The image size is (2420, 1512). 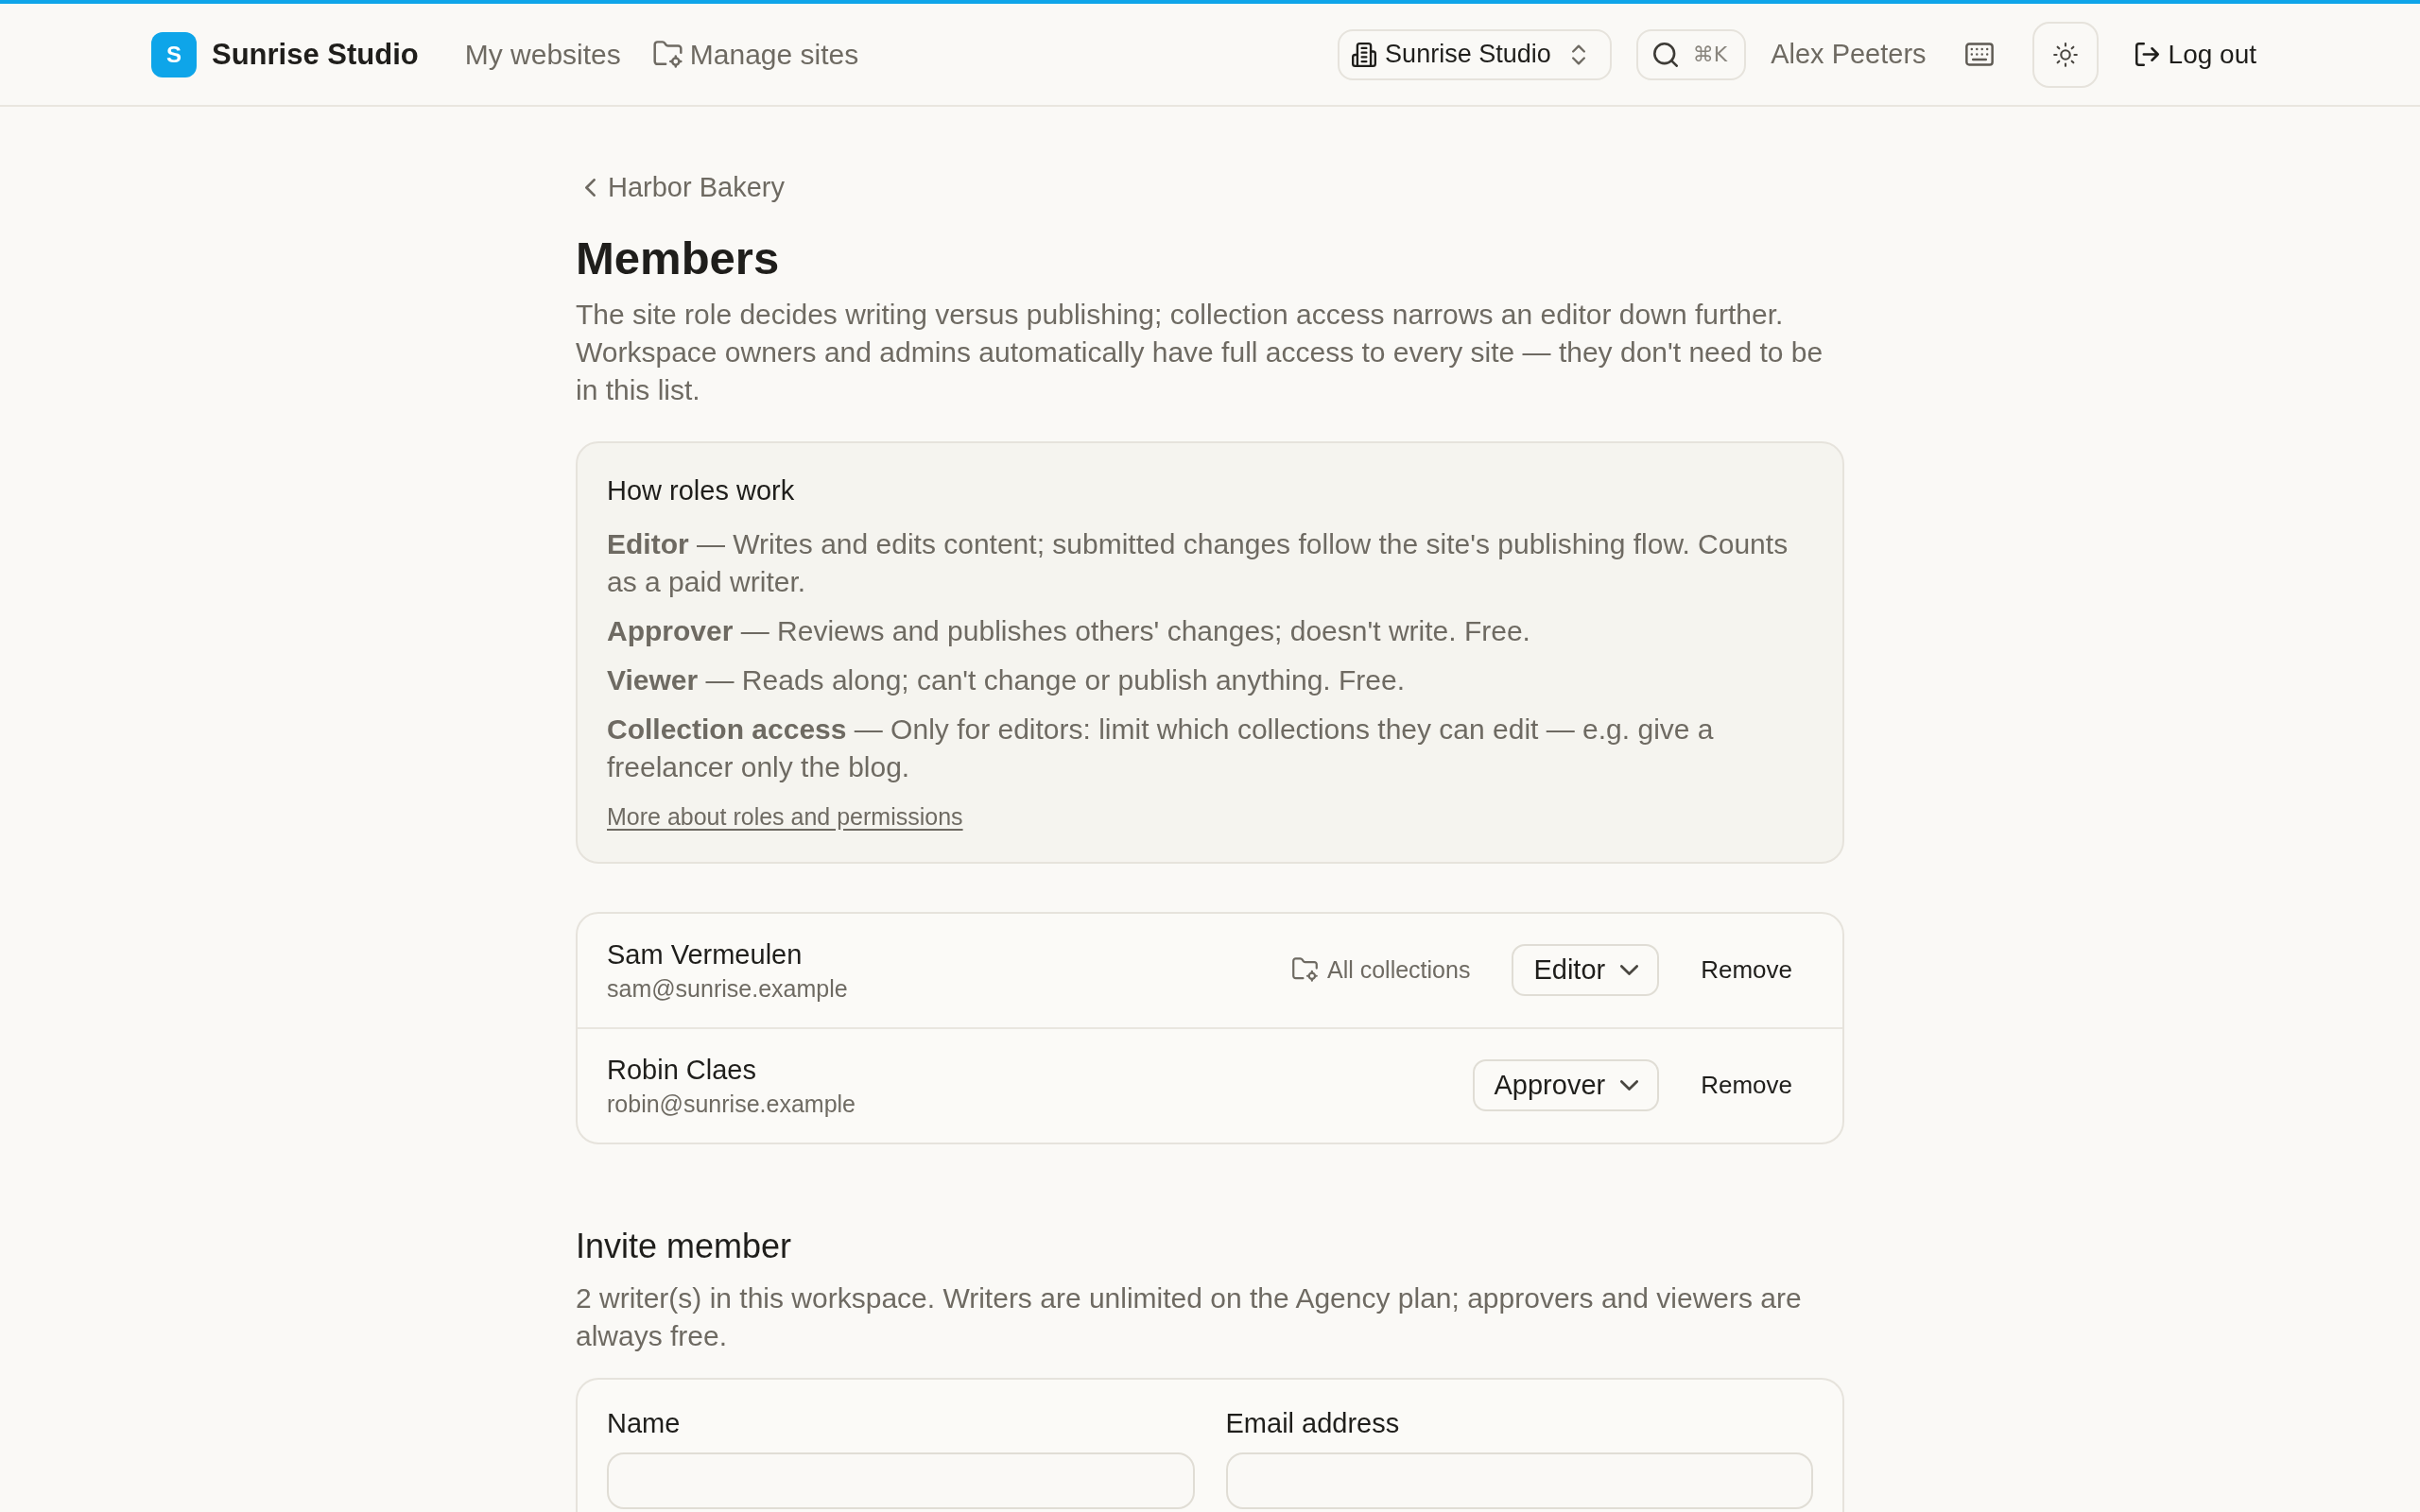 I want to click on theme-toggle-button, so click(x=2065, y=54).